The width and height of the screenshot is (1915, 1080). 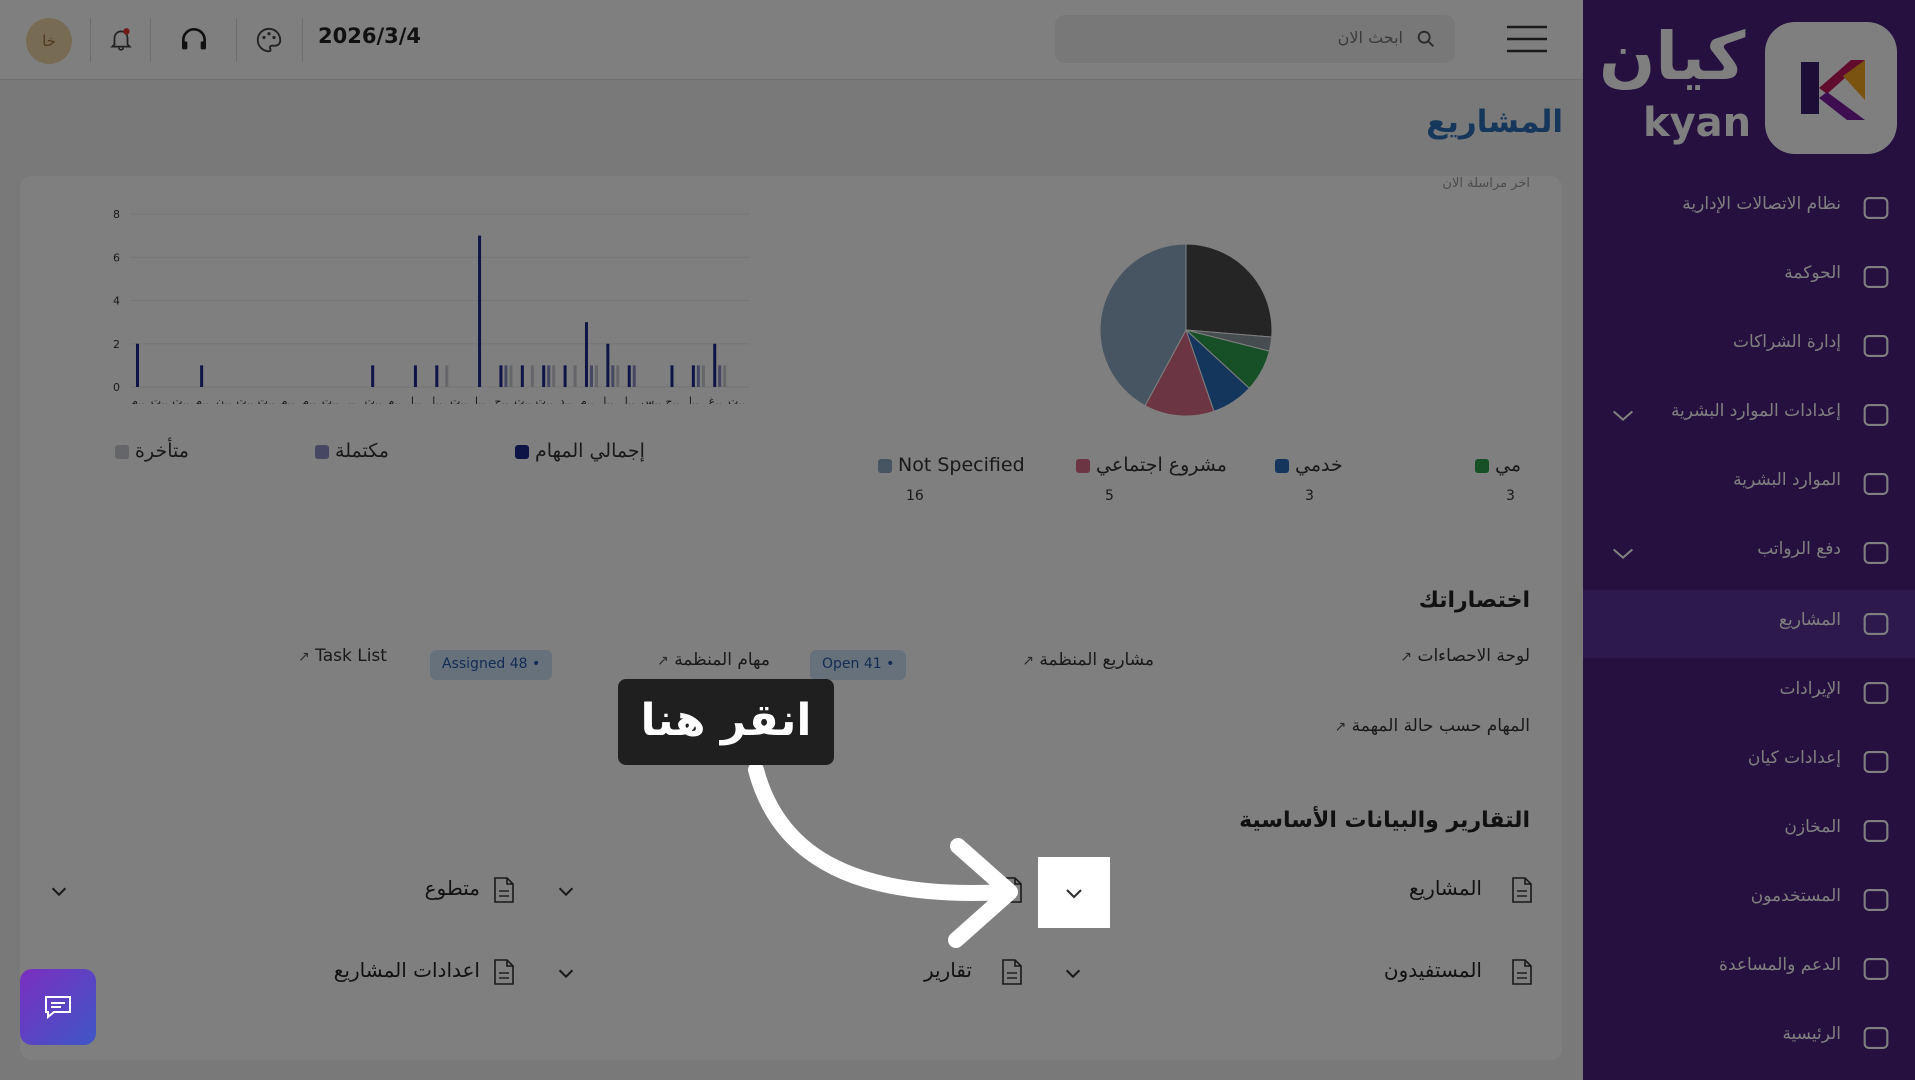 I want to click on chevron-down-icon, so click(x=1074, y=894).